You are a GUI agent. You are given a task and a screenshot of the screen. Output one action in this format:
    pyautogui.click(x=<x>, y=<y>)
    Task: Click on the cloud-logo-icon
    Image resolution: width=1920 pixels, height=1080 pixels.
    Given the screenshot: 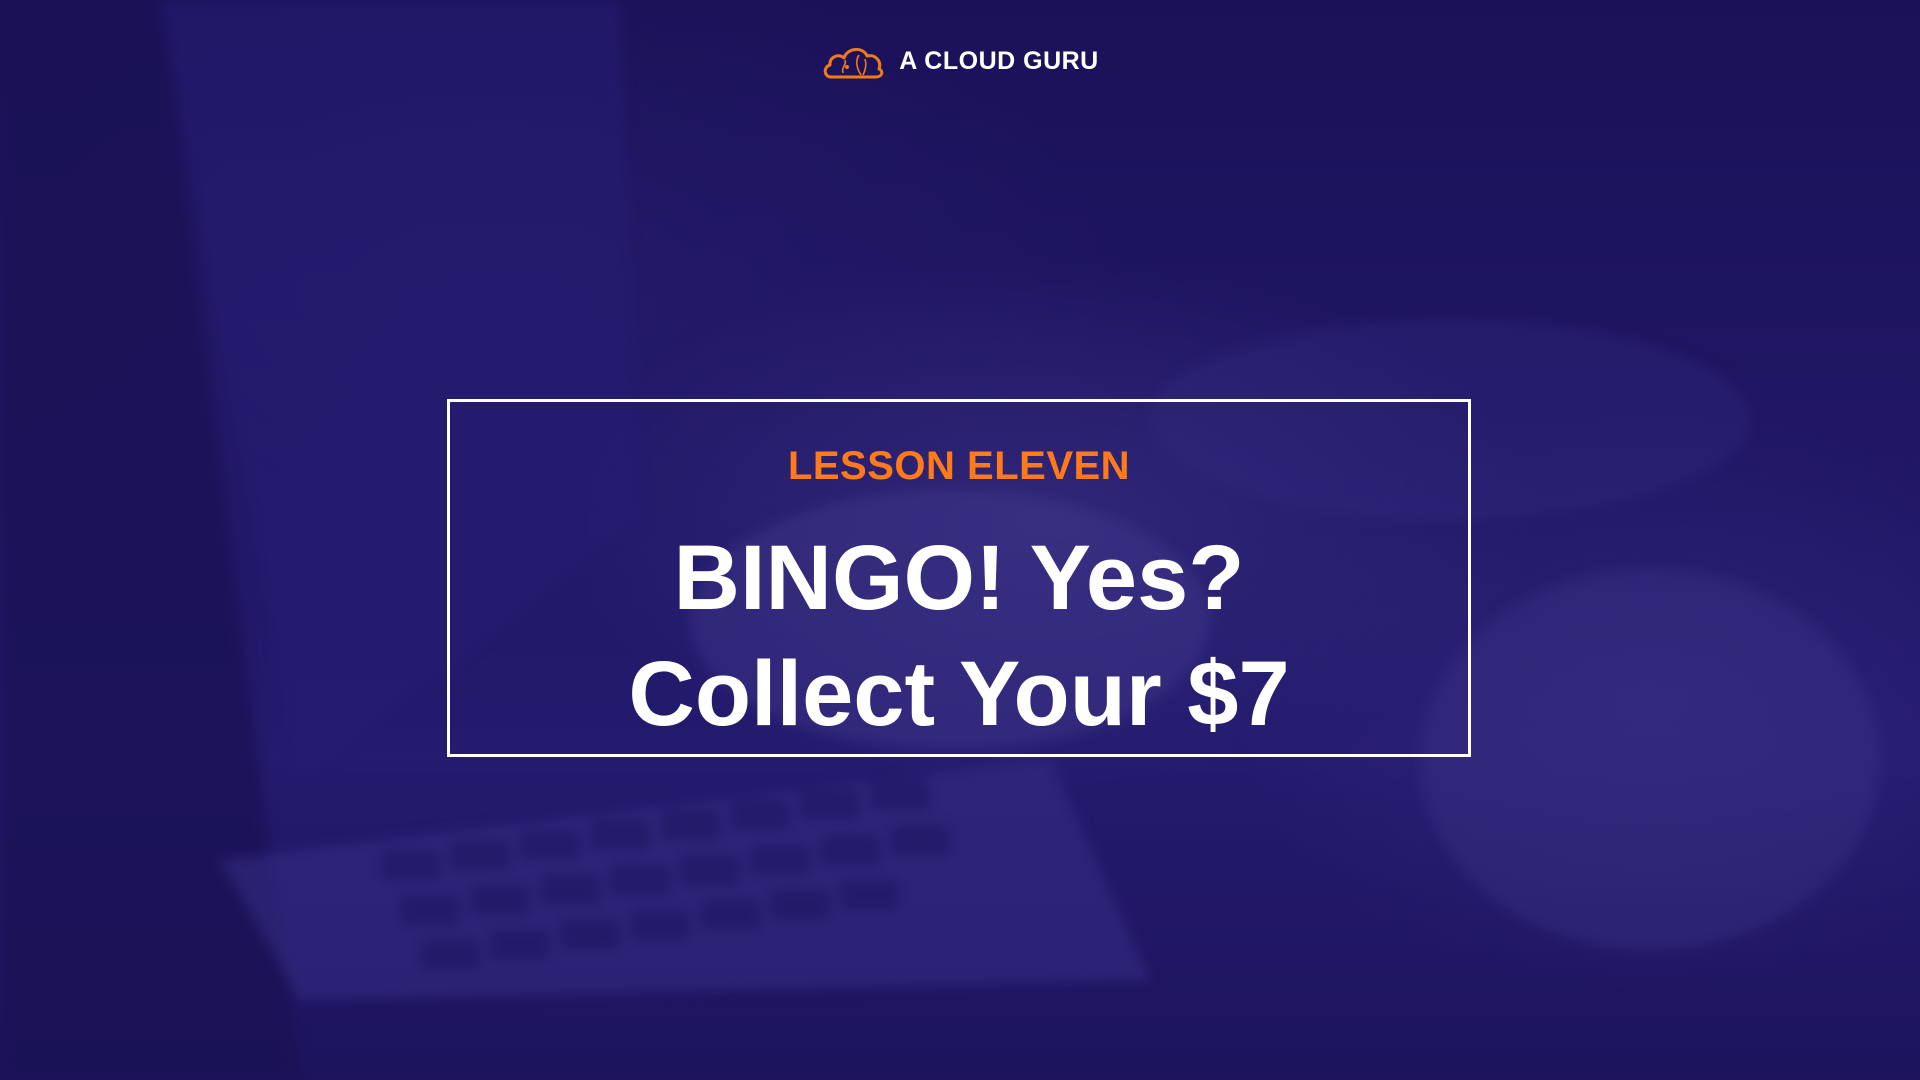 What is the action you would take?
    pyautogui.click(x=853, y=63)
    